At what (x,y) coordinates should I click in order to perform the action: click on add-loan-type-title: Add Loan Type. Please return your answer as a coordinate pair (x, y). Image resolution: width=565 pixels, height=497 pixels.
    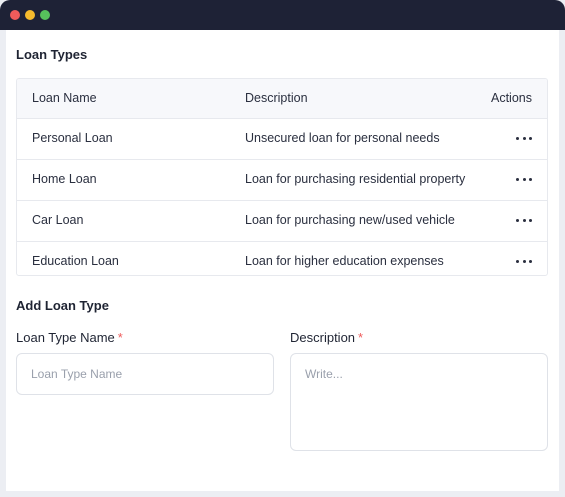
    Looking at the image, I should click on (62, 305).